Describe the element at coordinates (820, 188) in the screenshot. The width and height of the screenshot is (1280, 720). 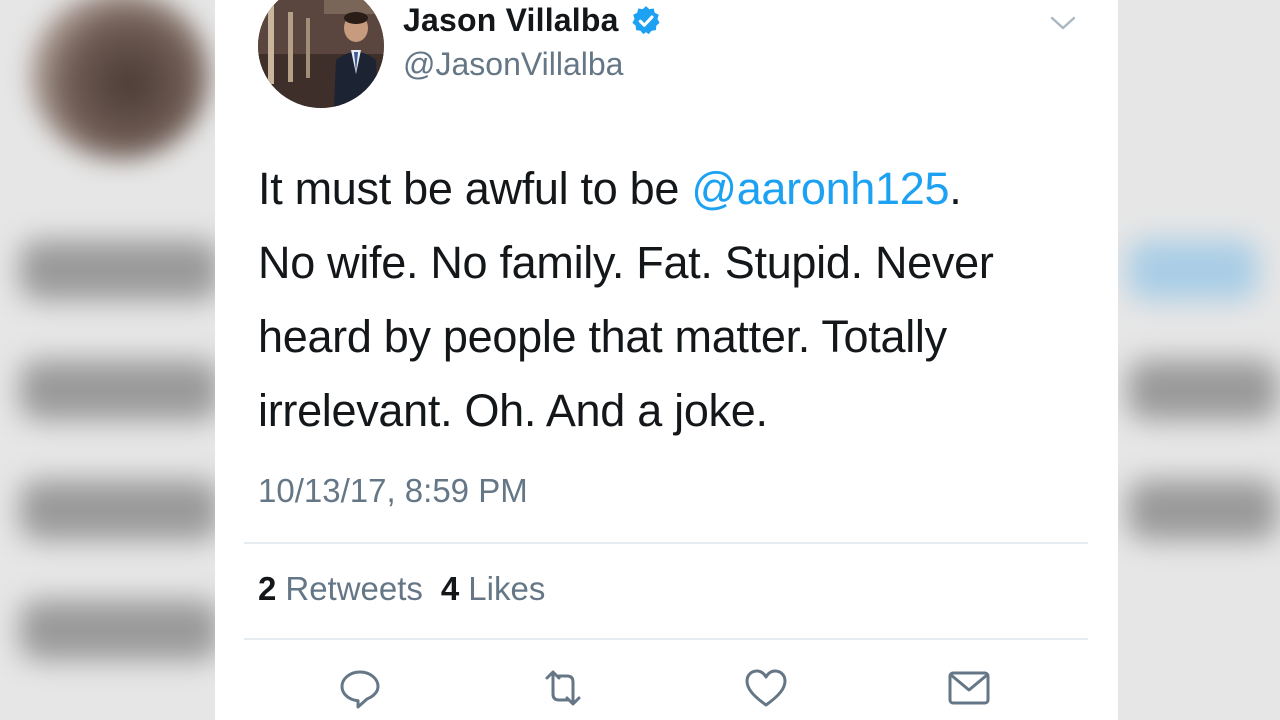
I see `mention-link: @aaronh125` at that location.